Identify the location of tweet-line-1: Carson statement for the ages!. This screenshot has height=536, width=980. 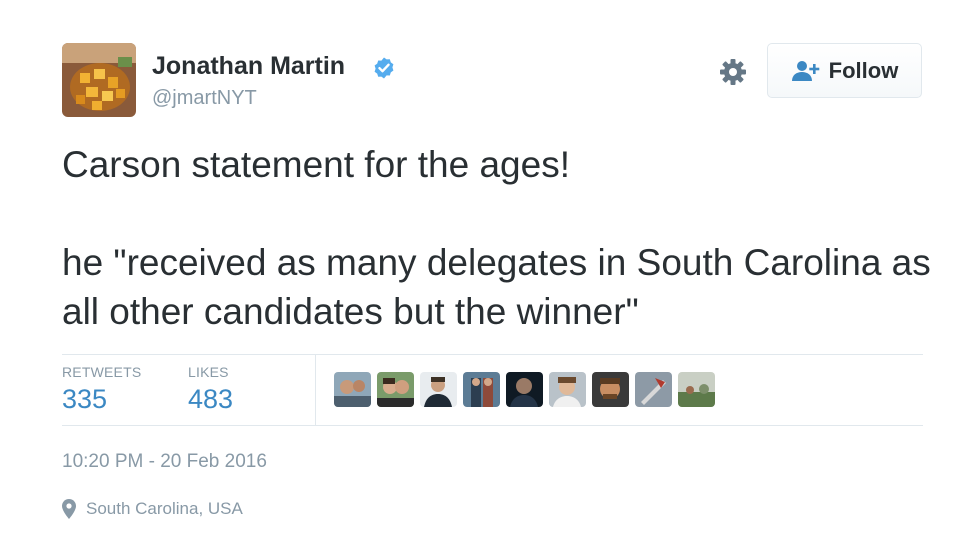
(316, 164).